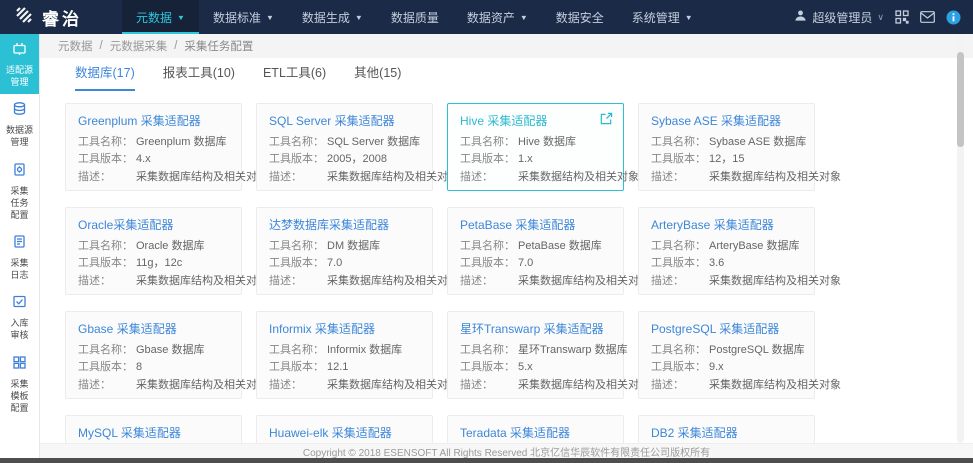  What do you see at coordinates (154, 17) in the screenshot?
I see `menu-label: 元数据` at bounding box center [154, 17].